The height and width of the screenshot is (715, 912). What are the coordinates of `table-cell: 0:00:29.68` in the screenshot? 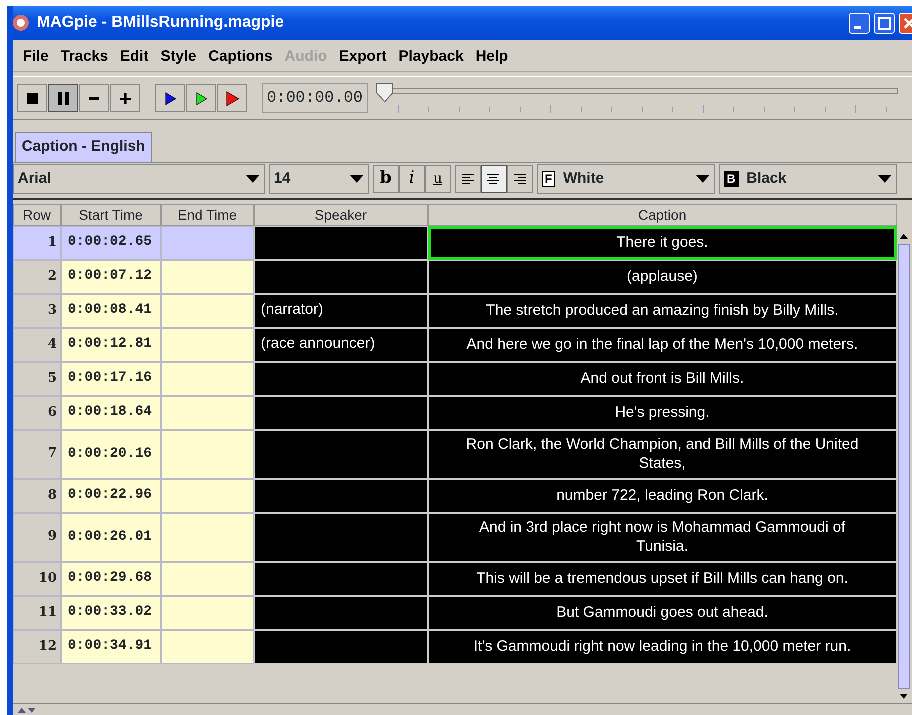 It's located at (111, 579).